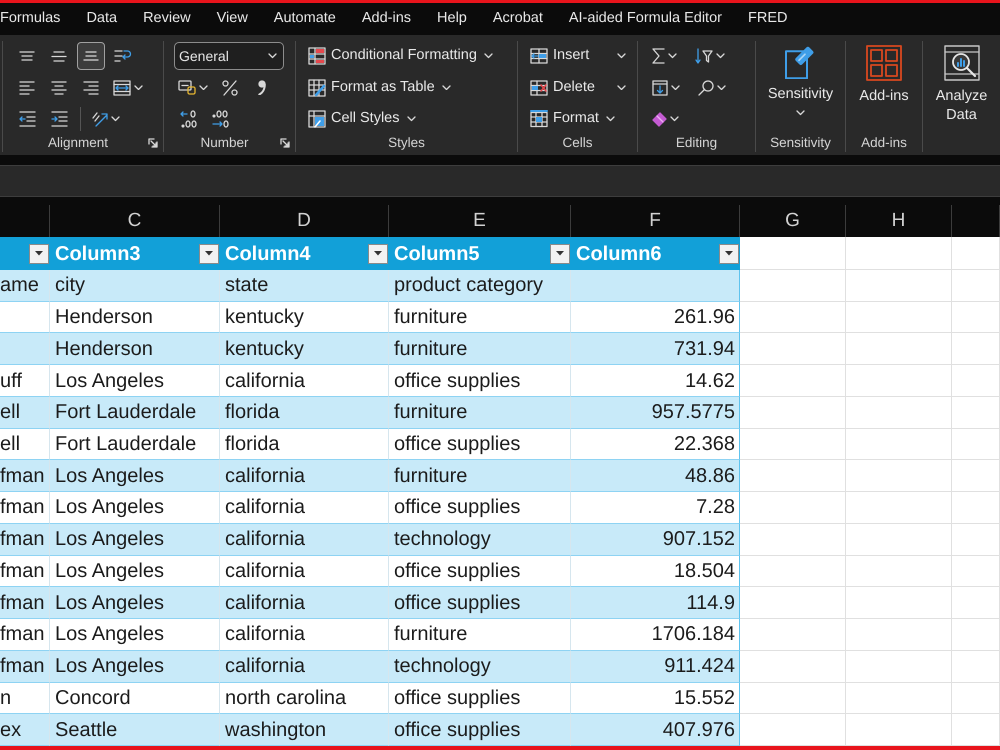  Describe the element at coordinates (135, 698) in the screenshot. I see `table-cell: Concord` at that location.